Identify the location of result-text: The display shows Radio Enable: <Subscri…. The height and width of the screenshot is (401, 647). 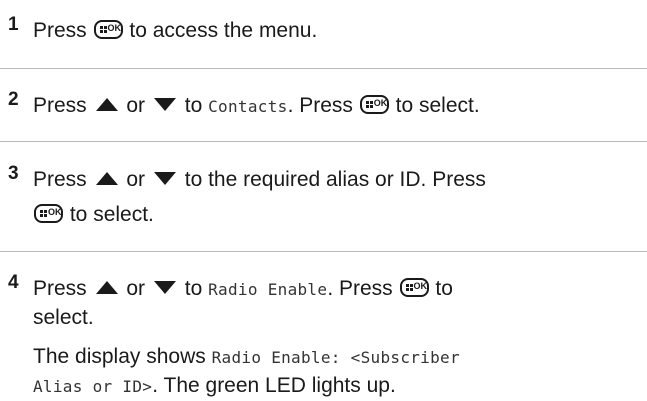
(246, 356).